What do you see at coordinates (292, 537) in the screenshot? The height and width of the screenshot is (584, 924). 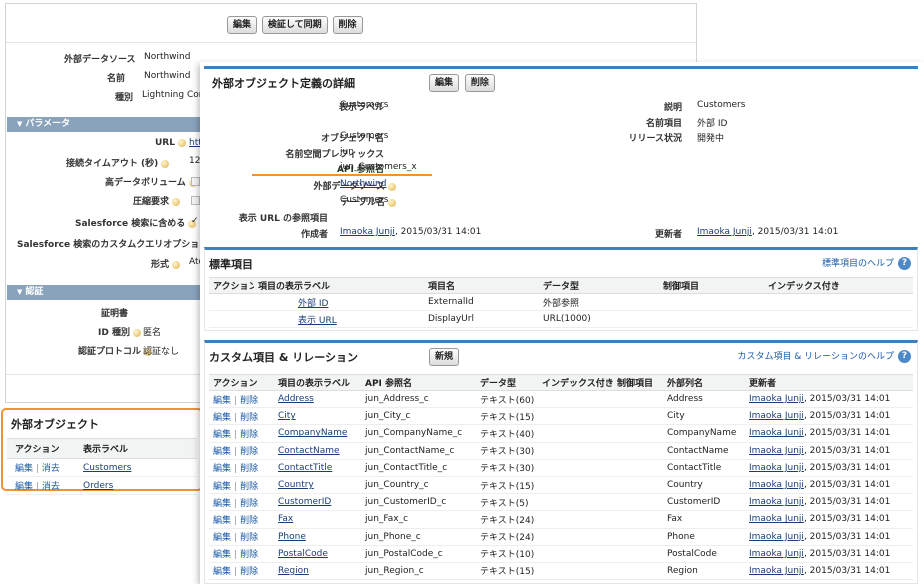 I see `field-link: Phone` at bounding box center [292, 537].